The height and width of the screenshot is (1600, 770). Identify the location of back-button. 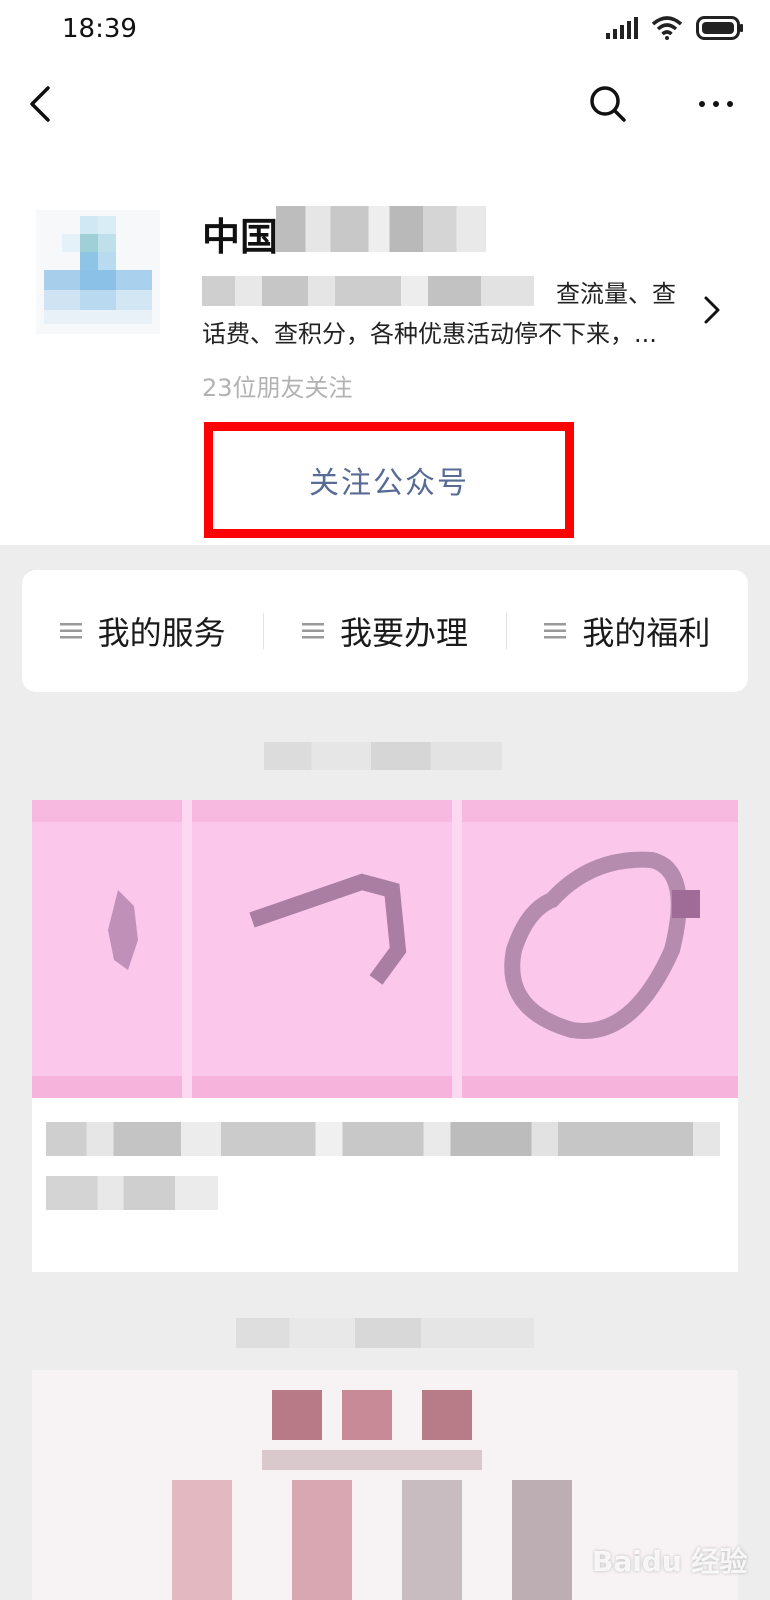
(42, 104).